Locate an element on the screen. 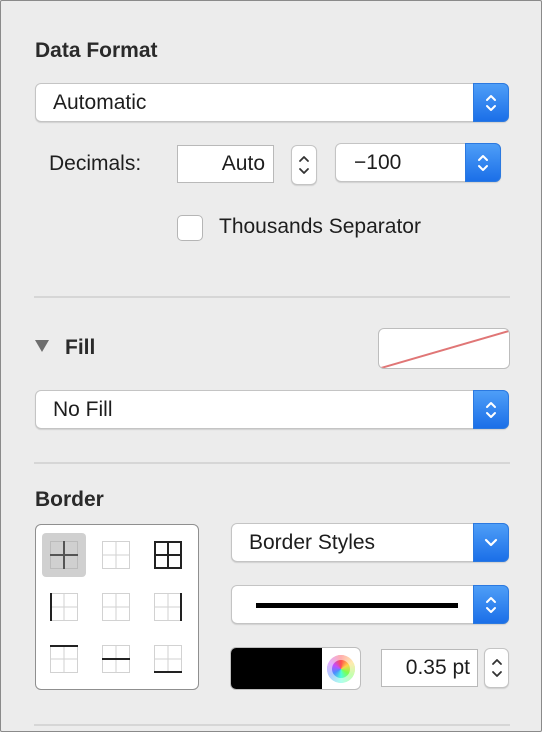 The image size is (542, 732). border-styles-popup: Border Styles is located at coordinates (370, 542).